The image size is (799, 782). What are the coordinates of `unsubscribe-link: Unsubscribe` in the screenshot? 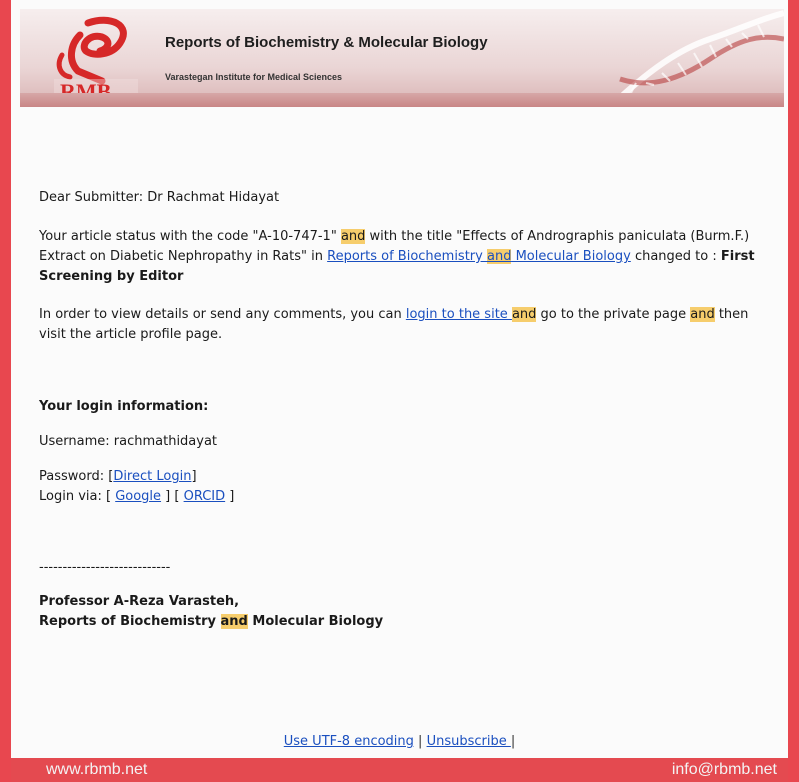 It's located at (469, 741).